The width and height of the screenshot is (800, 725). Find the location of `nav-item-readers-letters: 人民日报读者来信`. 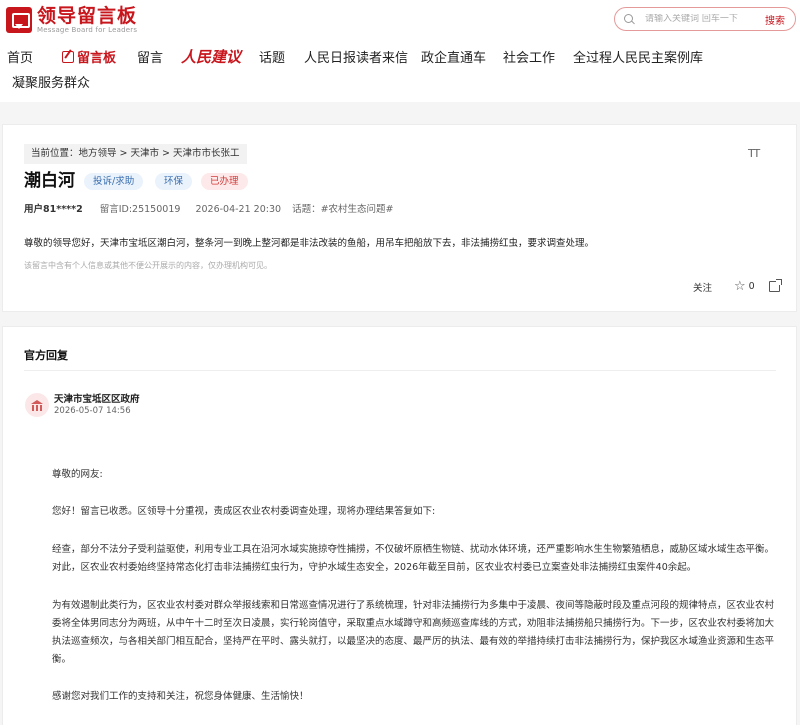

nav-item-readers-letters: 人民日报读者来信 is located at coordinates (356, 59).